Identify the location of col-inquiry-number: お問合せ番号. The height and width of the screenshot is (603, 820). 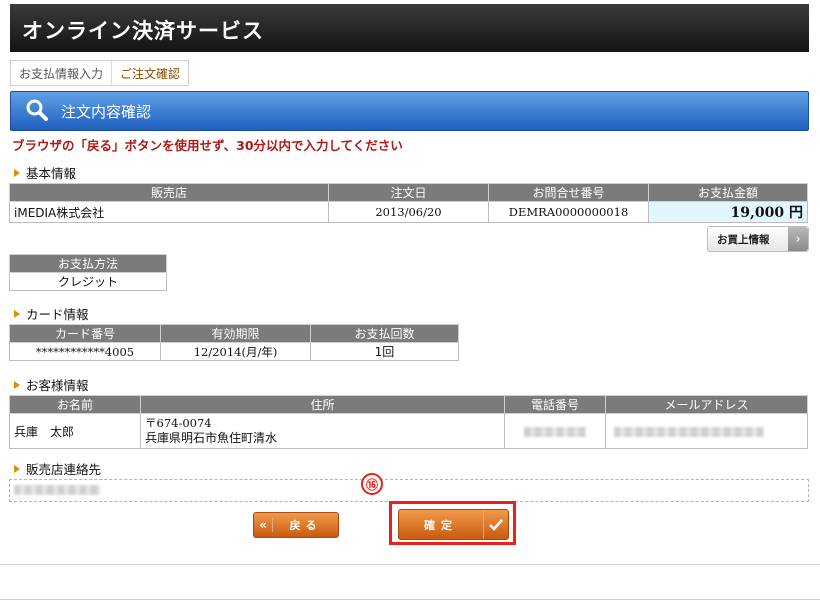
(568, 192).